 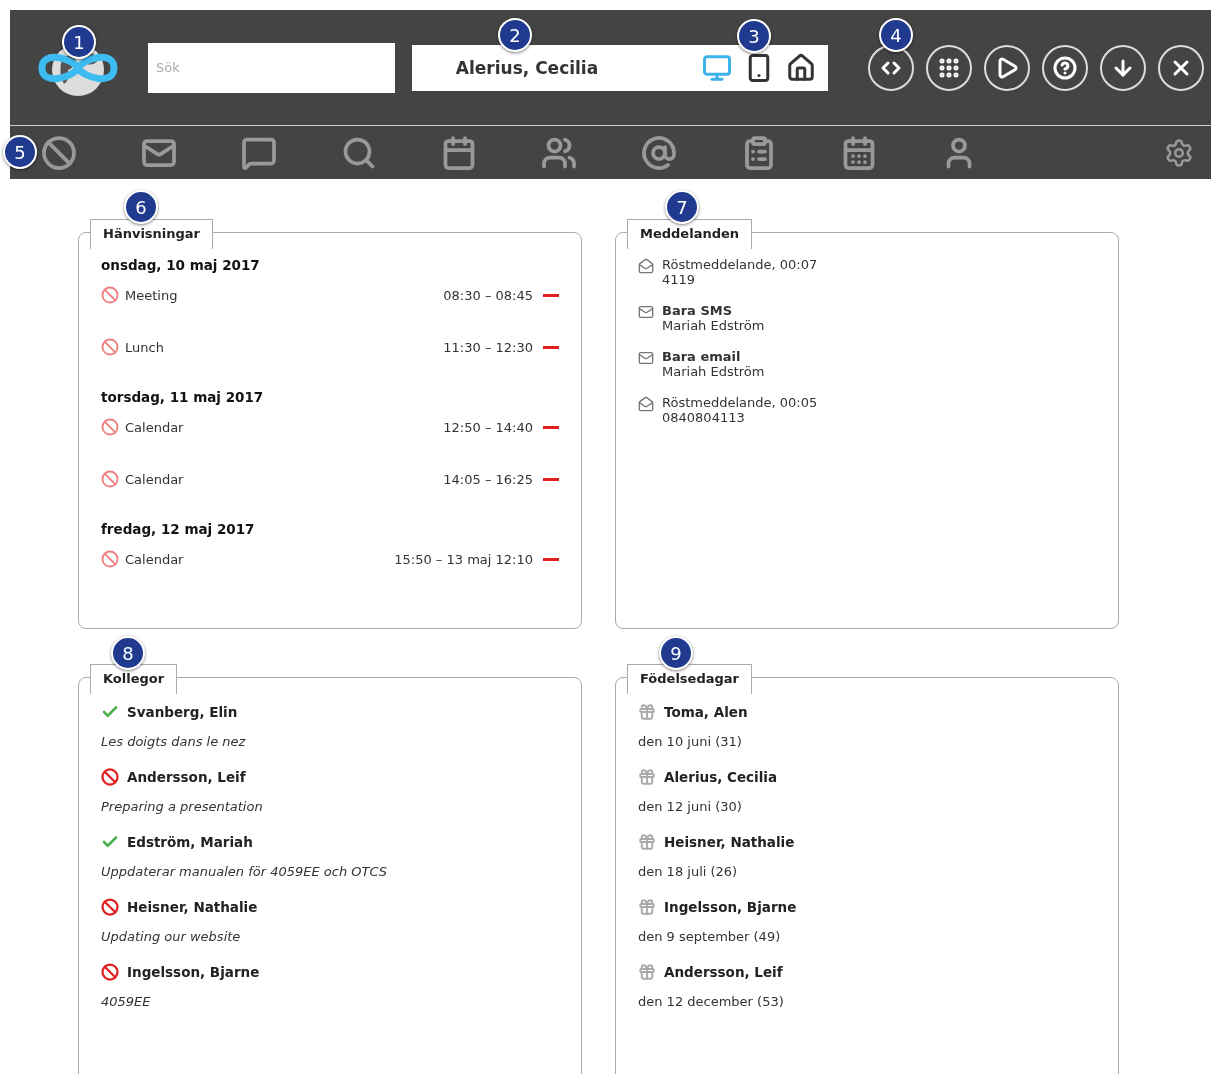 What do you see at coordinates (1181, 67) in the screenshot?
I see `close-button` at bounding box center [1181, 67].